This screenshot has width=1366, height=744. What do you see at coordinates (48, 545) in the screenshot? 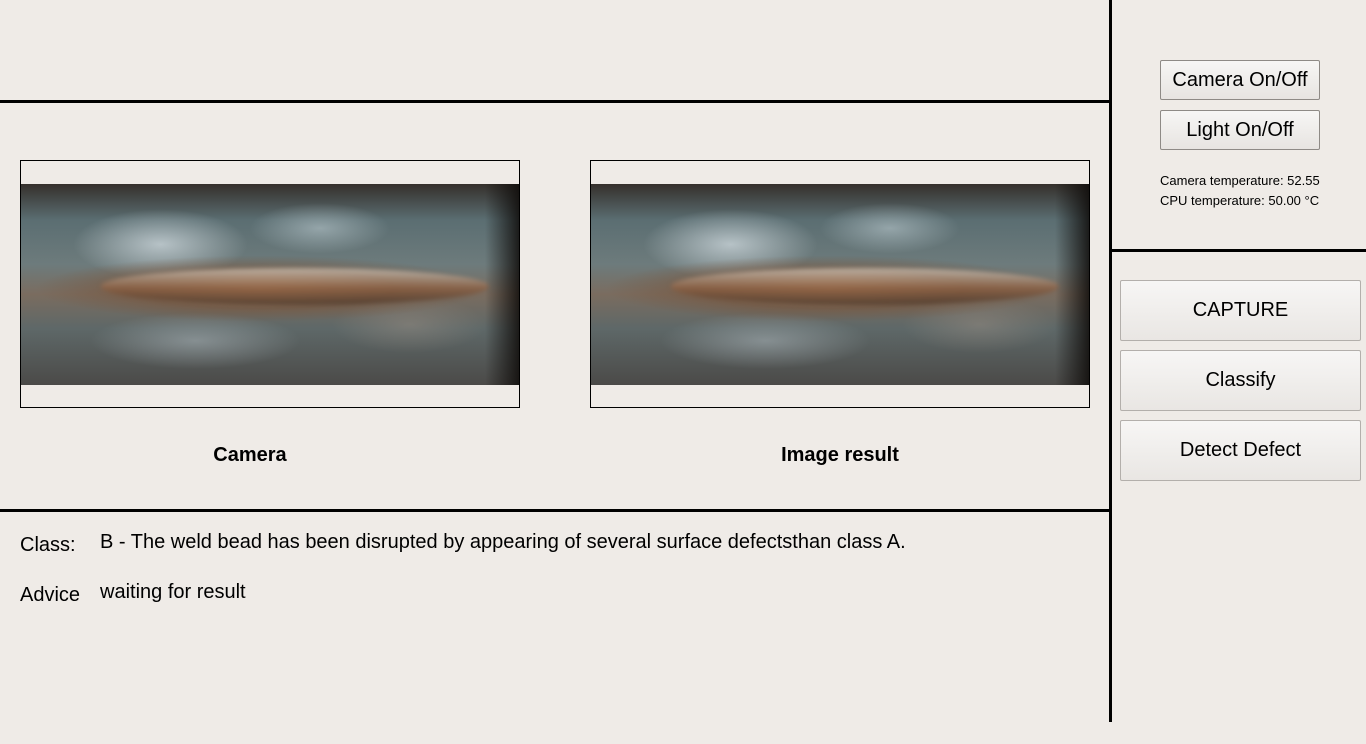
I see `class-label: Class:` at bounding box center [48, 545].